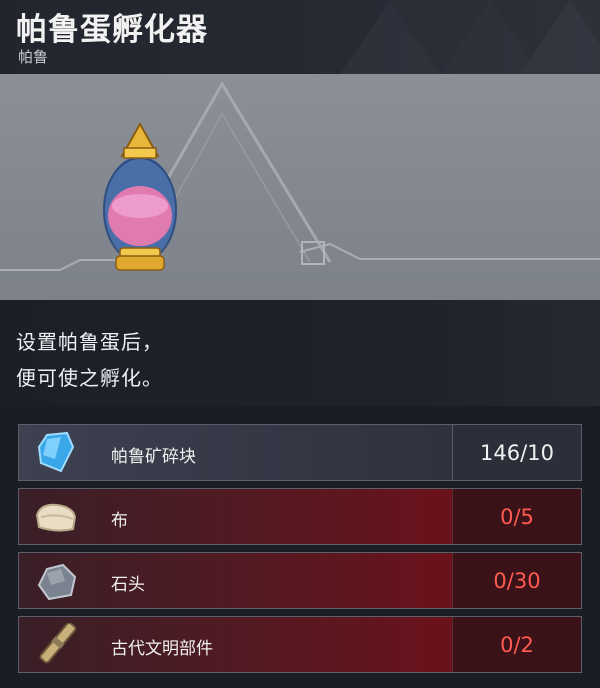 This screenshot has width=600, height=688. What do you see at coordinates (162, 649) in the screenshot?
I see `material-name: 古代文明部件` at bounding box center [162, 649].